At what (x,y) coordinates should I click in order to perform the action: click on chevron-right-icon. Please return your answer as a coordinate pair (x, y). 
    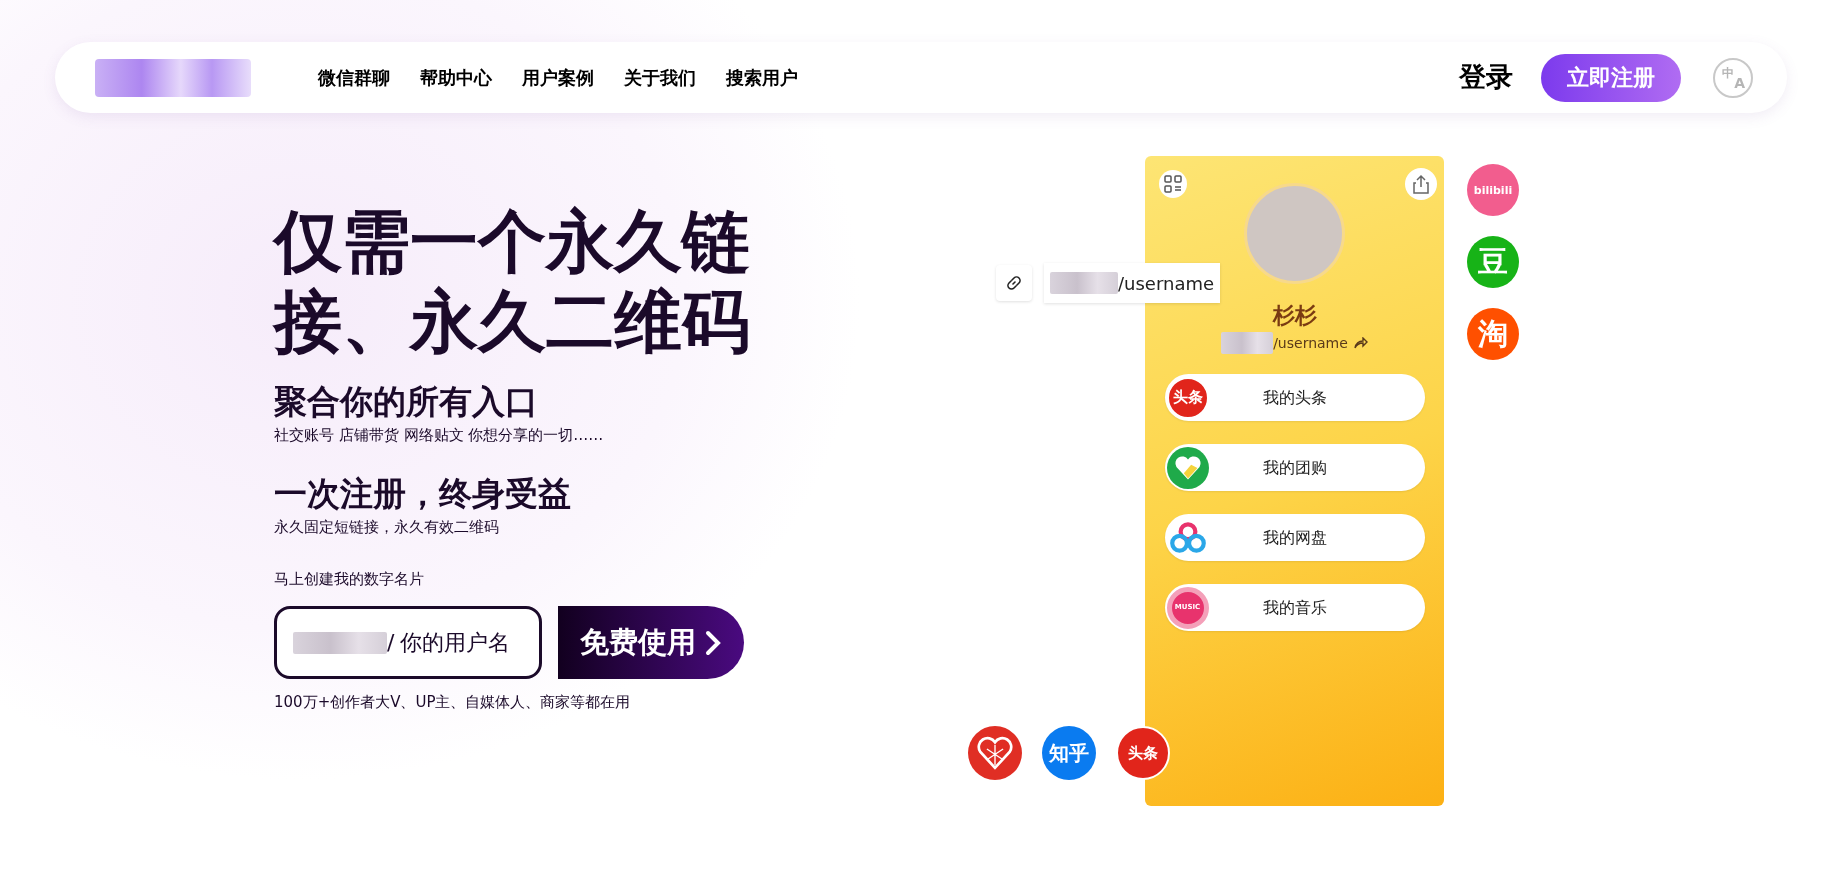
    Looking at the image, I should click on (713, 642).